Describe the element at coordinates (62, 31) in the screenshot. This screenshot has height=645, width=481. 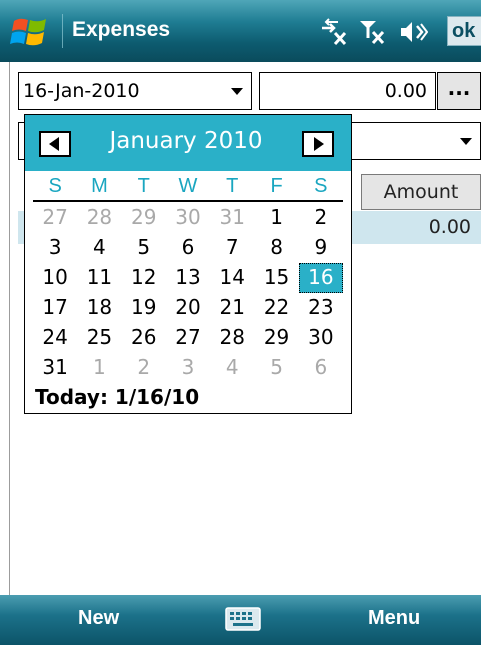
I see `title-separator` at that location.